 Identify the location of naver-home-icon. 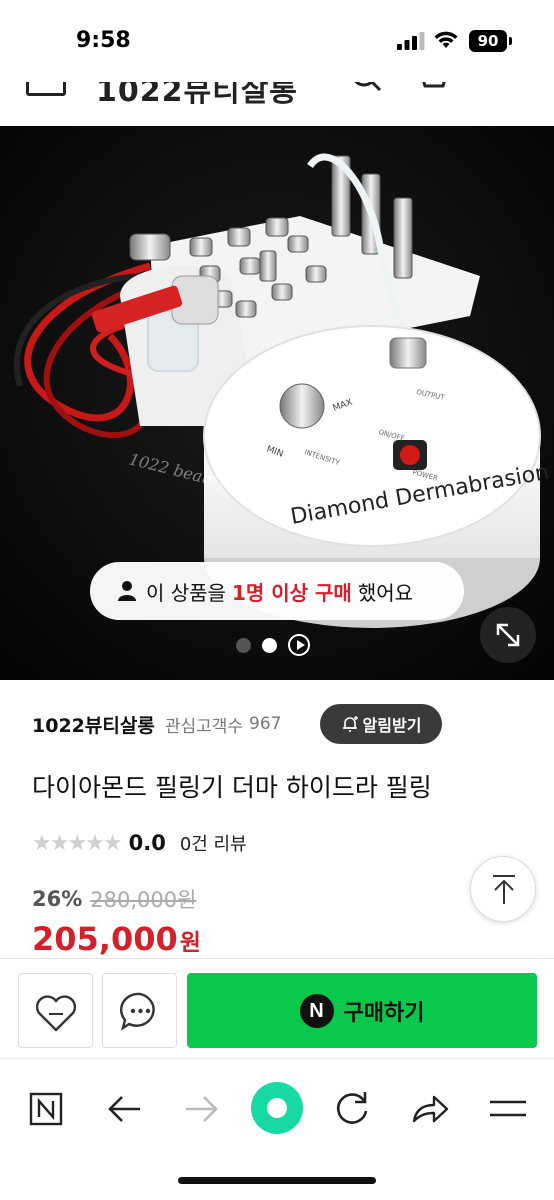
(46, 1109).